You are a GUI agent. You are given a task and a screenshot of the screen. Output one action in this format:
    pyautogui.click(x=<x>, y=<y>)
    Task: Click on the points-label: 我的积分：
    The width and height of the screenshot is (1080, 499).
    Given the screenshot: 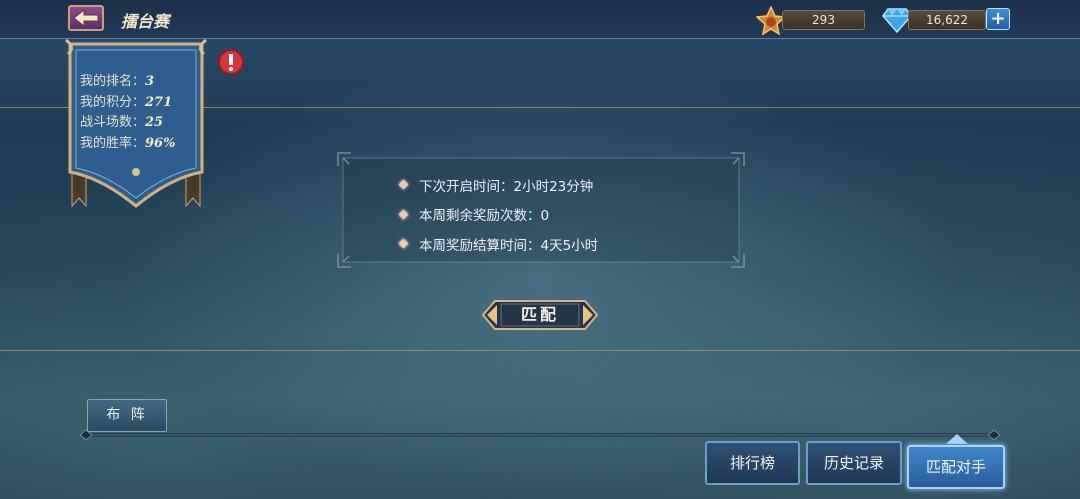 What is the action you would take?
    pyautogui.click(x=113, y=102)
    